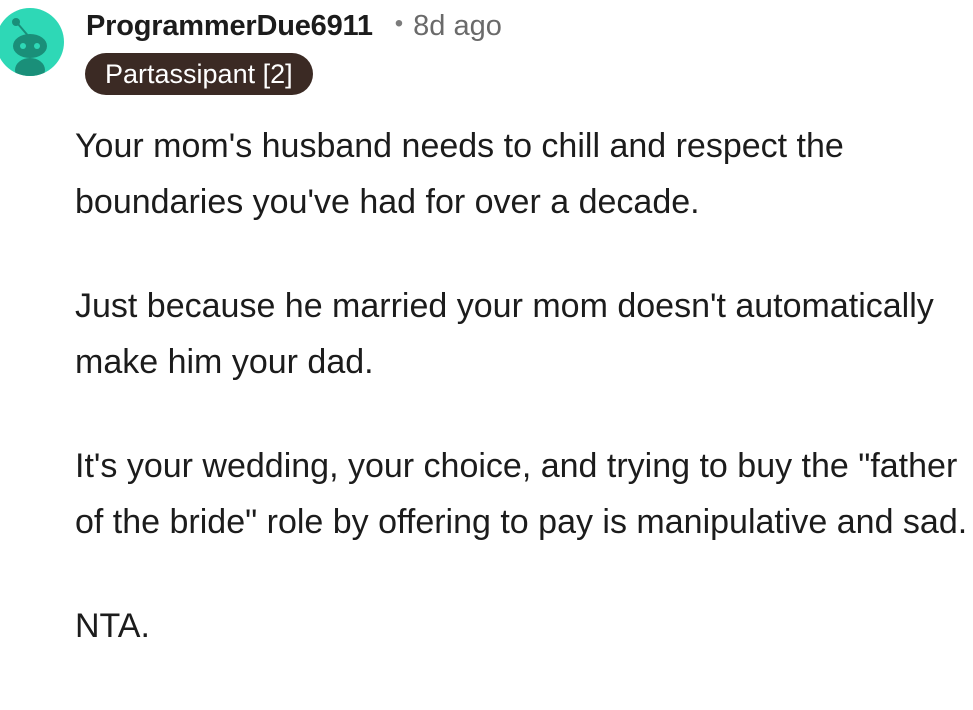  Describe the element at coordinates (457, 26) in the screenshot. I see `timestamp: 8d ago` at that location.